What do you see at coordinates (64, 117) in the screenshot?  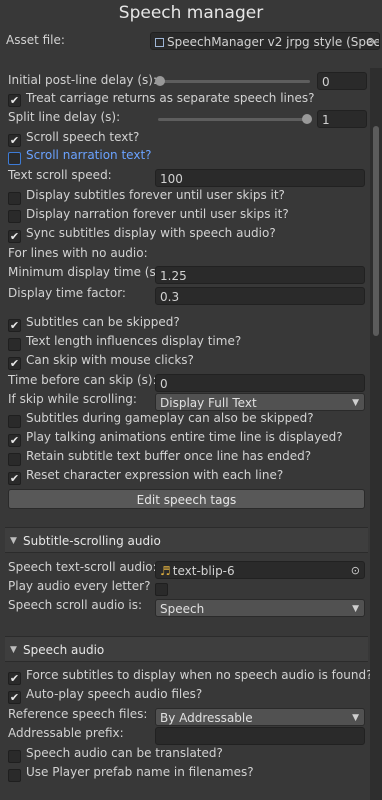 I see `split-delay-label: Split line delay (s):` at bounding box center [64, 117].